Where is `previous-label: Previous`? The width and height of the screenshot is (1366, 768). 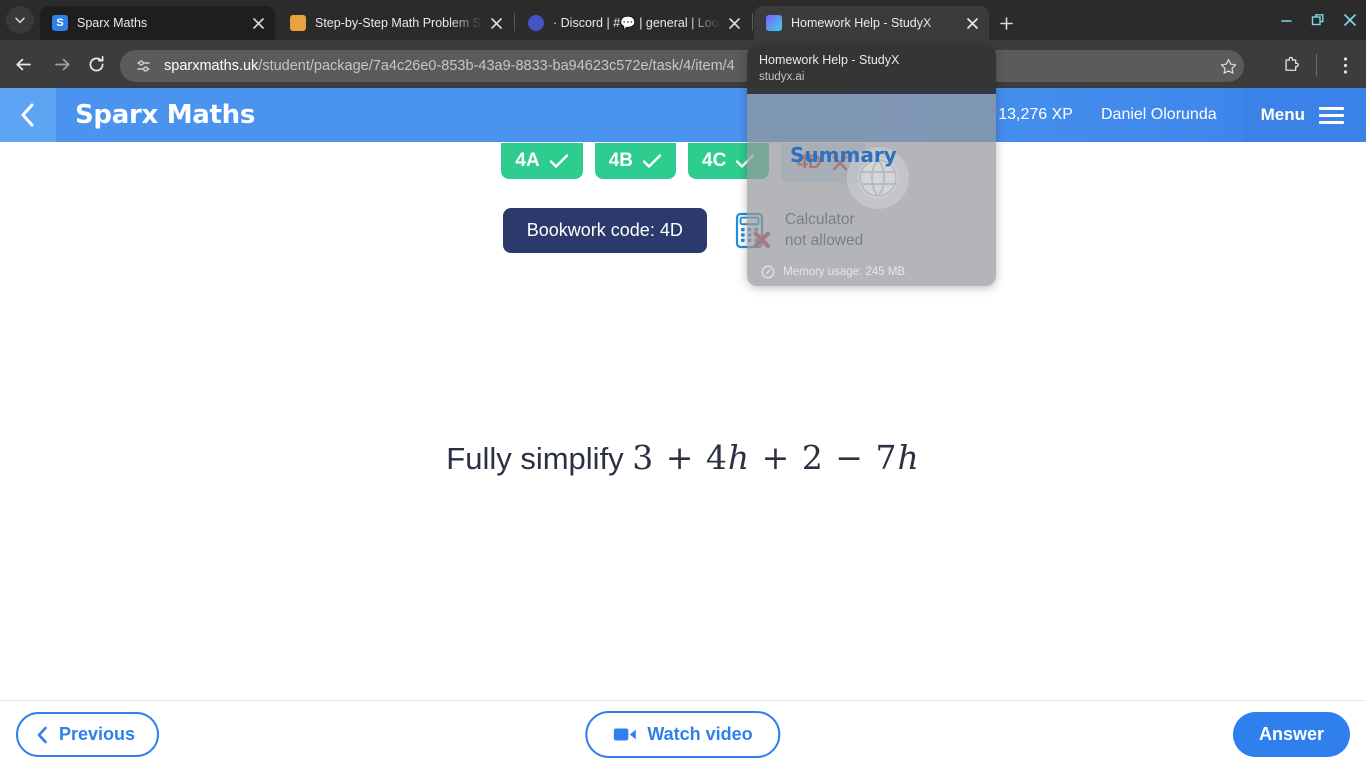 previous-label: Previous is located at coordinates (97, 734).